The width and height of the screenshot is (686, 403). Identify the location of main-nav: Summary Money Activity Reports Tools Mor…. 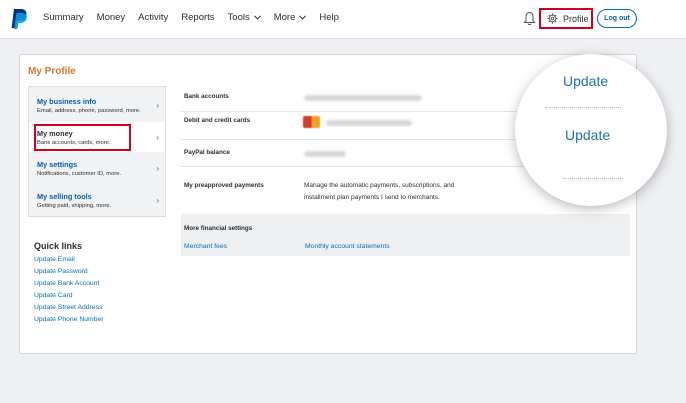
(197, 17).